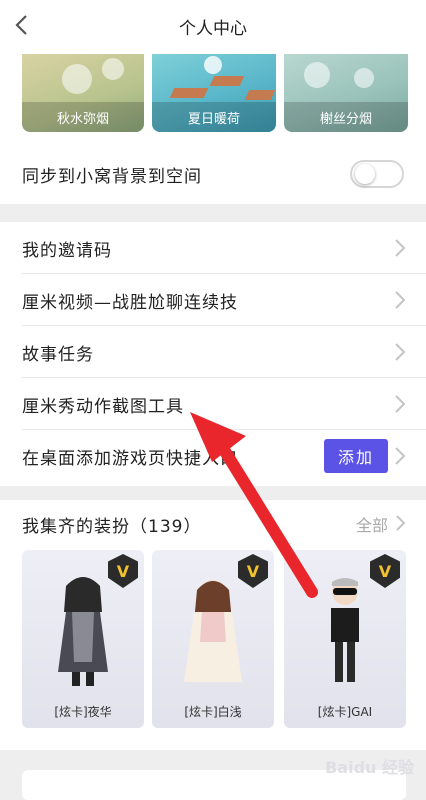 The height and width of the screenshot is (800, 426). What do you see at coordinates (356, 456) in the screenshot?
I see `add-button: 添加` at bounding box center [356, 456].